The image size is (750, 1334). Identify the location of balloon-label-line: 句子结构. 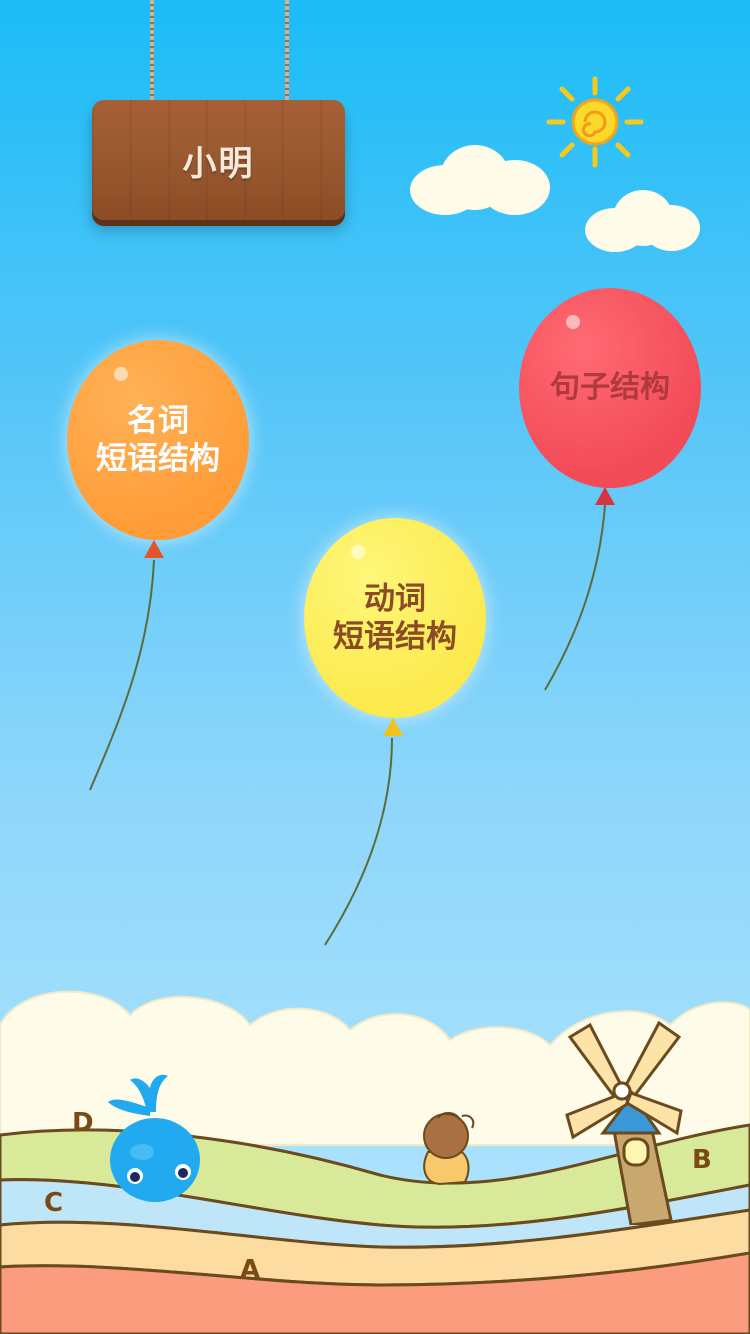
(610, 387).